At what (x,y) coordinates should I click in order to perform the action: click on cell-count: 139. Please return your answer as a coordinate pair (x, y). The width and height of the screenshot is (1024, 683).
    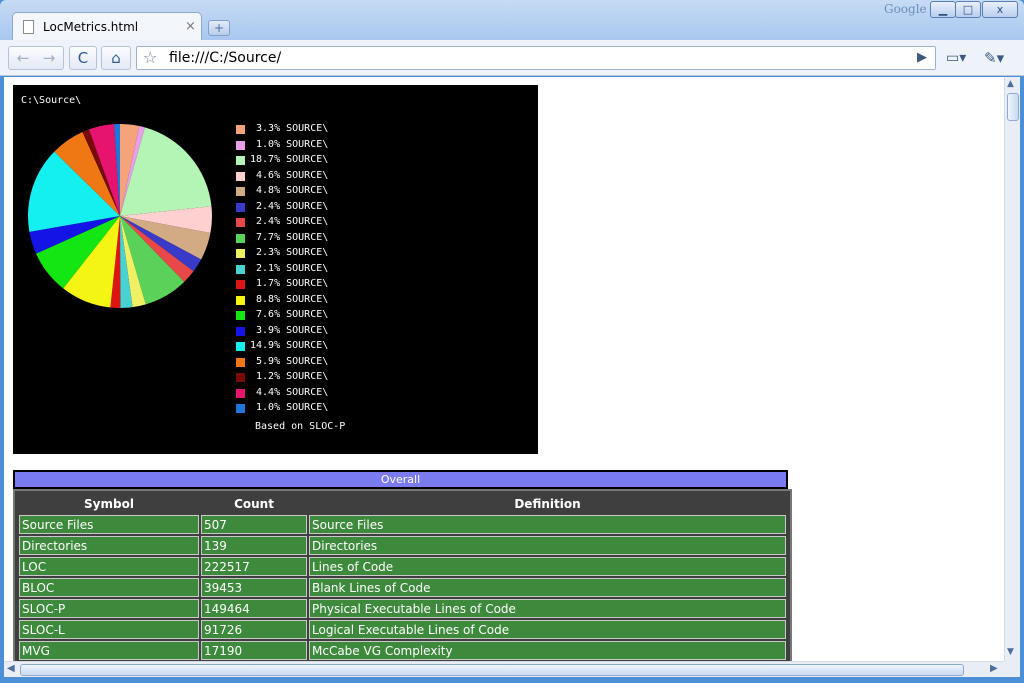
    Looking at the image, I should click on (254, 545).